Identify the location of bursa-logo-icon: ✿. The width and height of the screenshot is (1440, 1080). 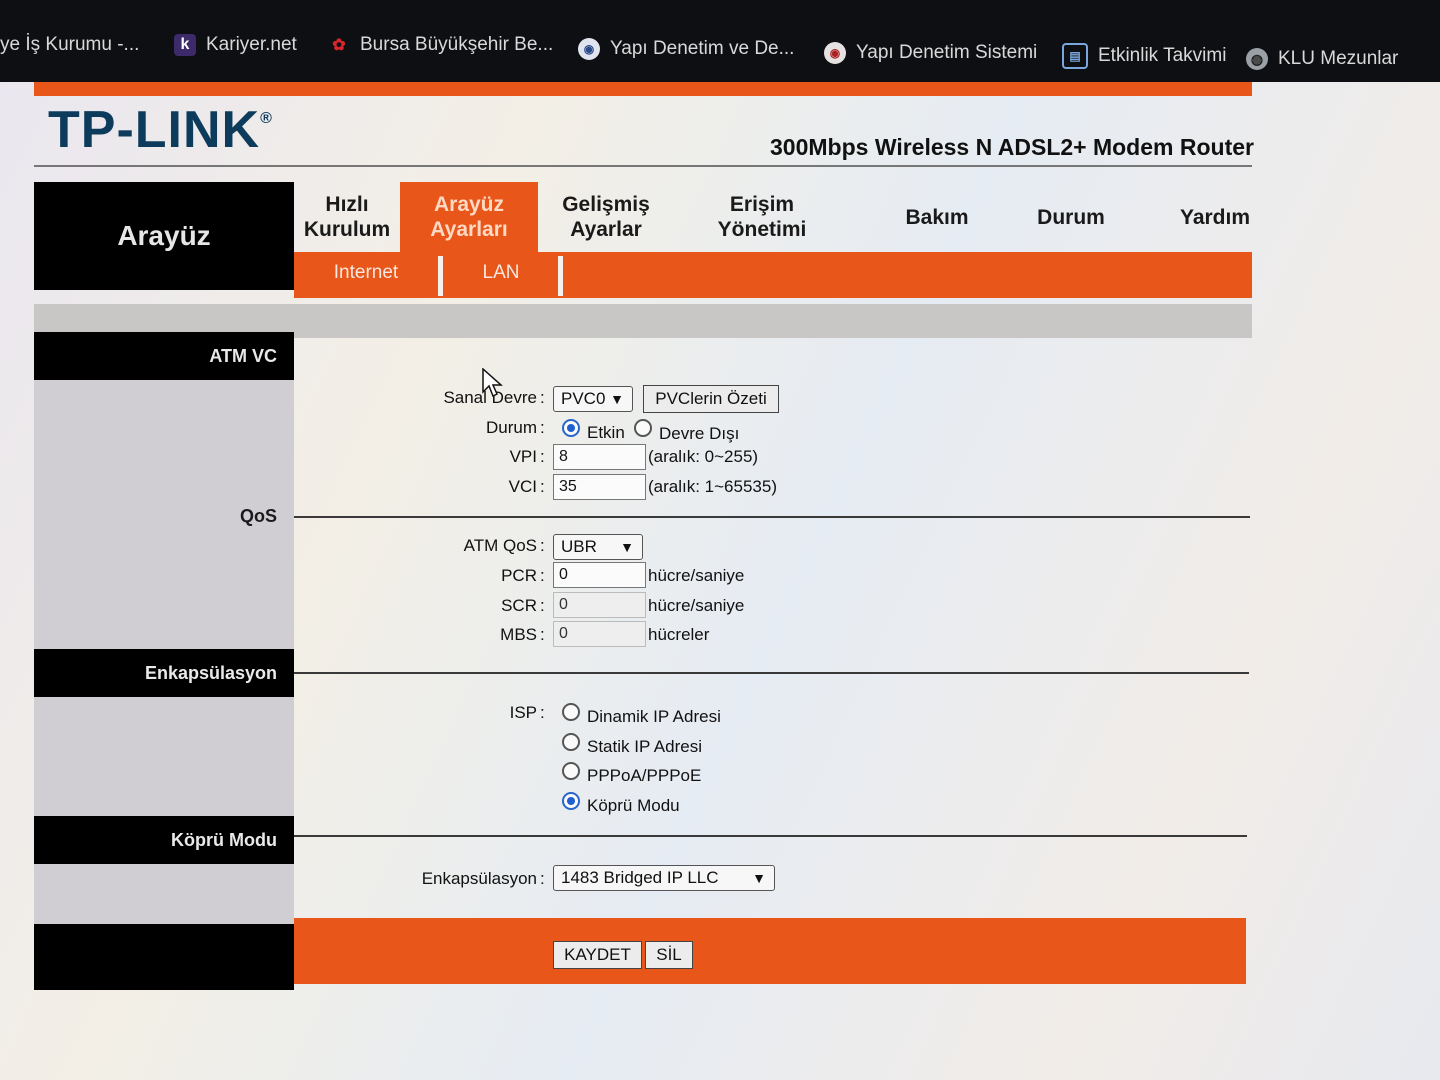
(339, 45).